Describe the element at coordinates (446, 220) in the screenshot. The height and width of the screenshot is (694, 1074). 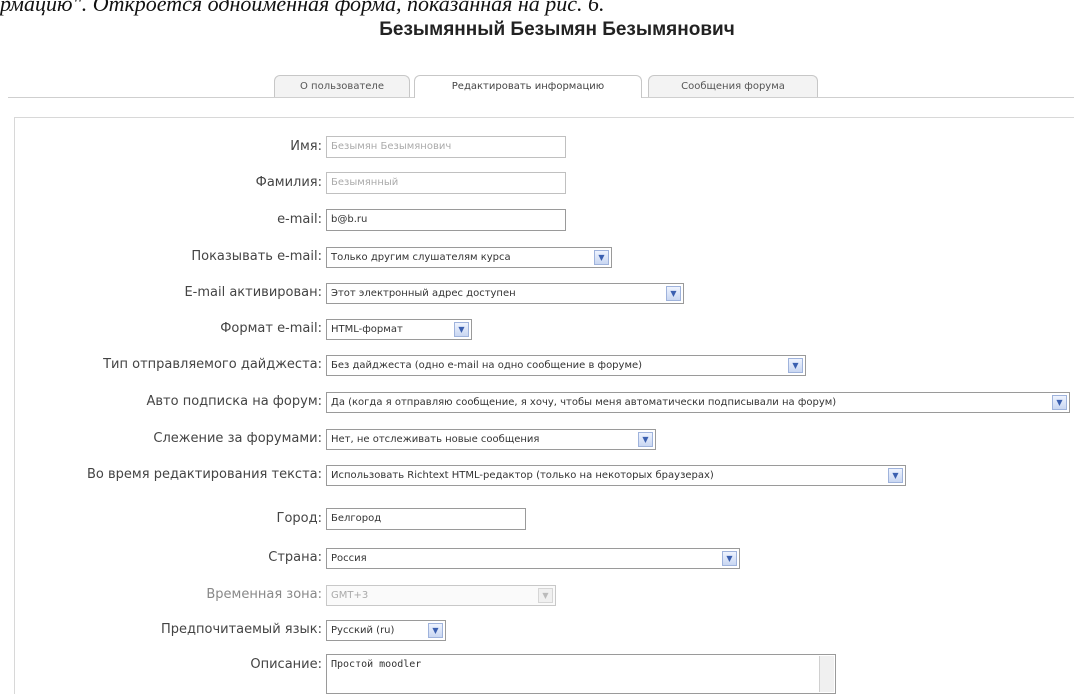
I see `email-field: b@b.ru` at that location.